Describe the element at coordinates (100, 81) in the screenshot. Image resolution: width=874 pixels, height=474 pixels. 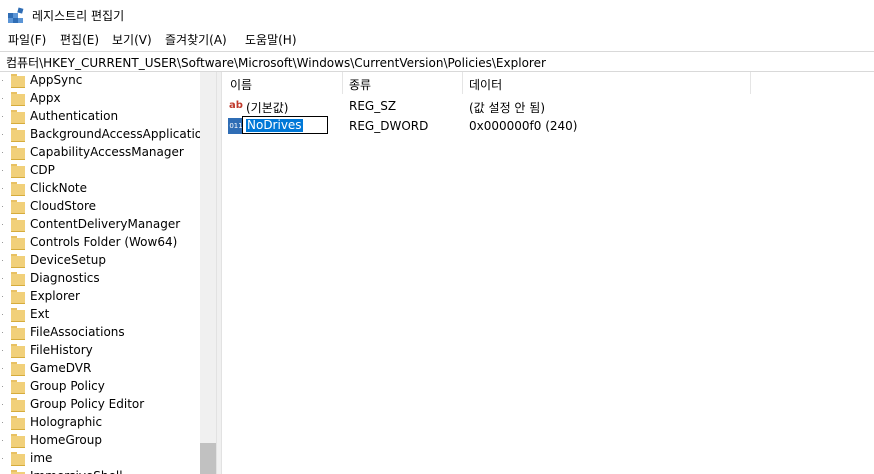
I see `tree-item: AppSync` at that location.